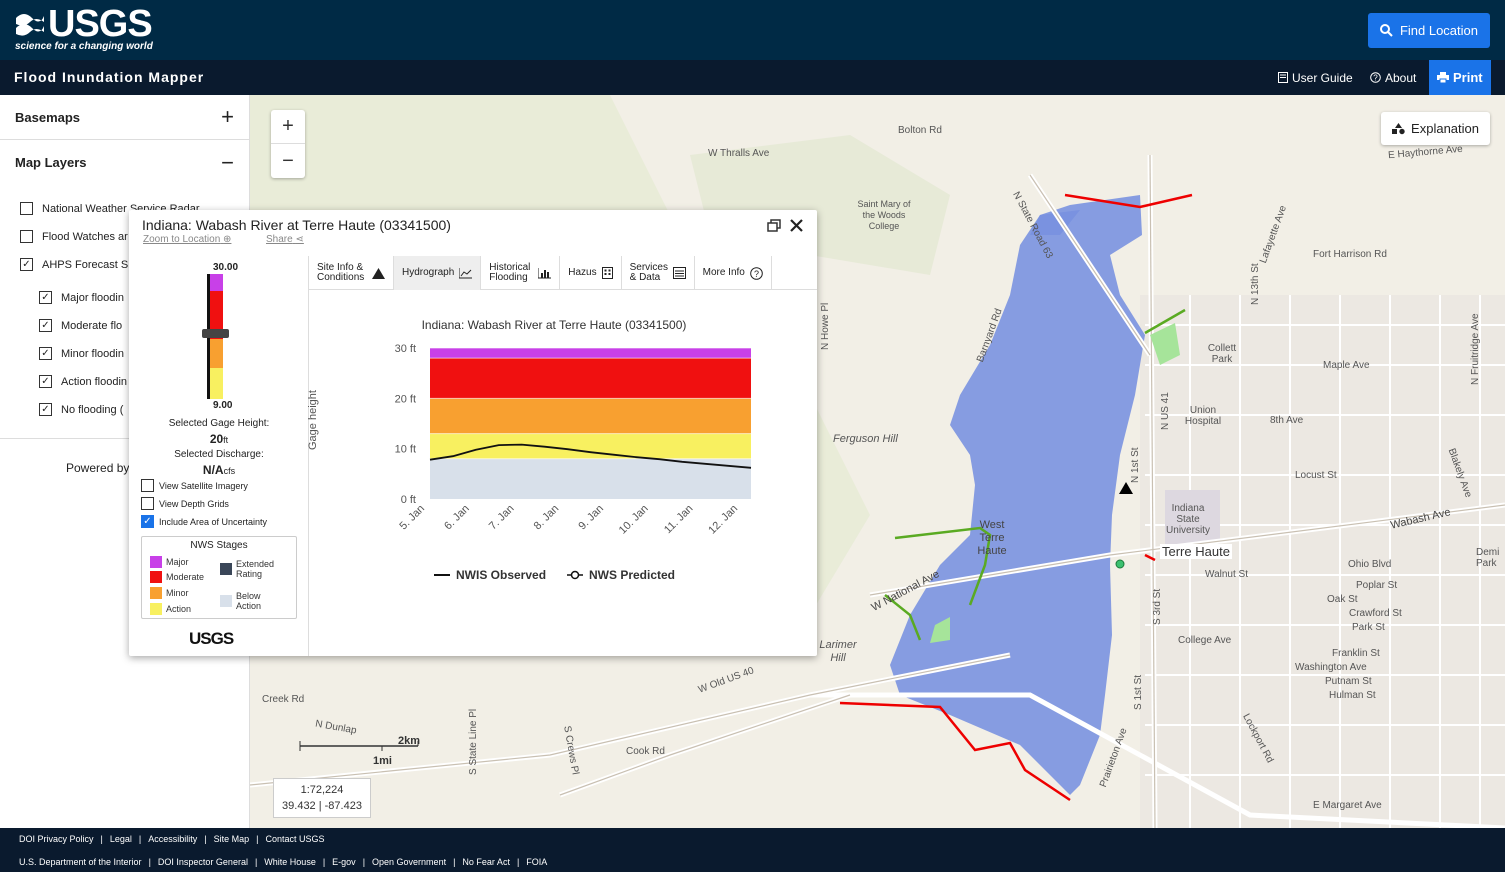  I want to click on legend-label: Extended Rating, so click(255, 569).